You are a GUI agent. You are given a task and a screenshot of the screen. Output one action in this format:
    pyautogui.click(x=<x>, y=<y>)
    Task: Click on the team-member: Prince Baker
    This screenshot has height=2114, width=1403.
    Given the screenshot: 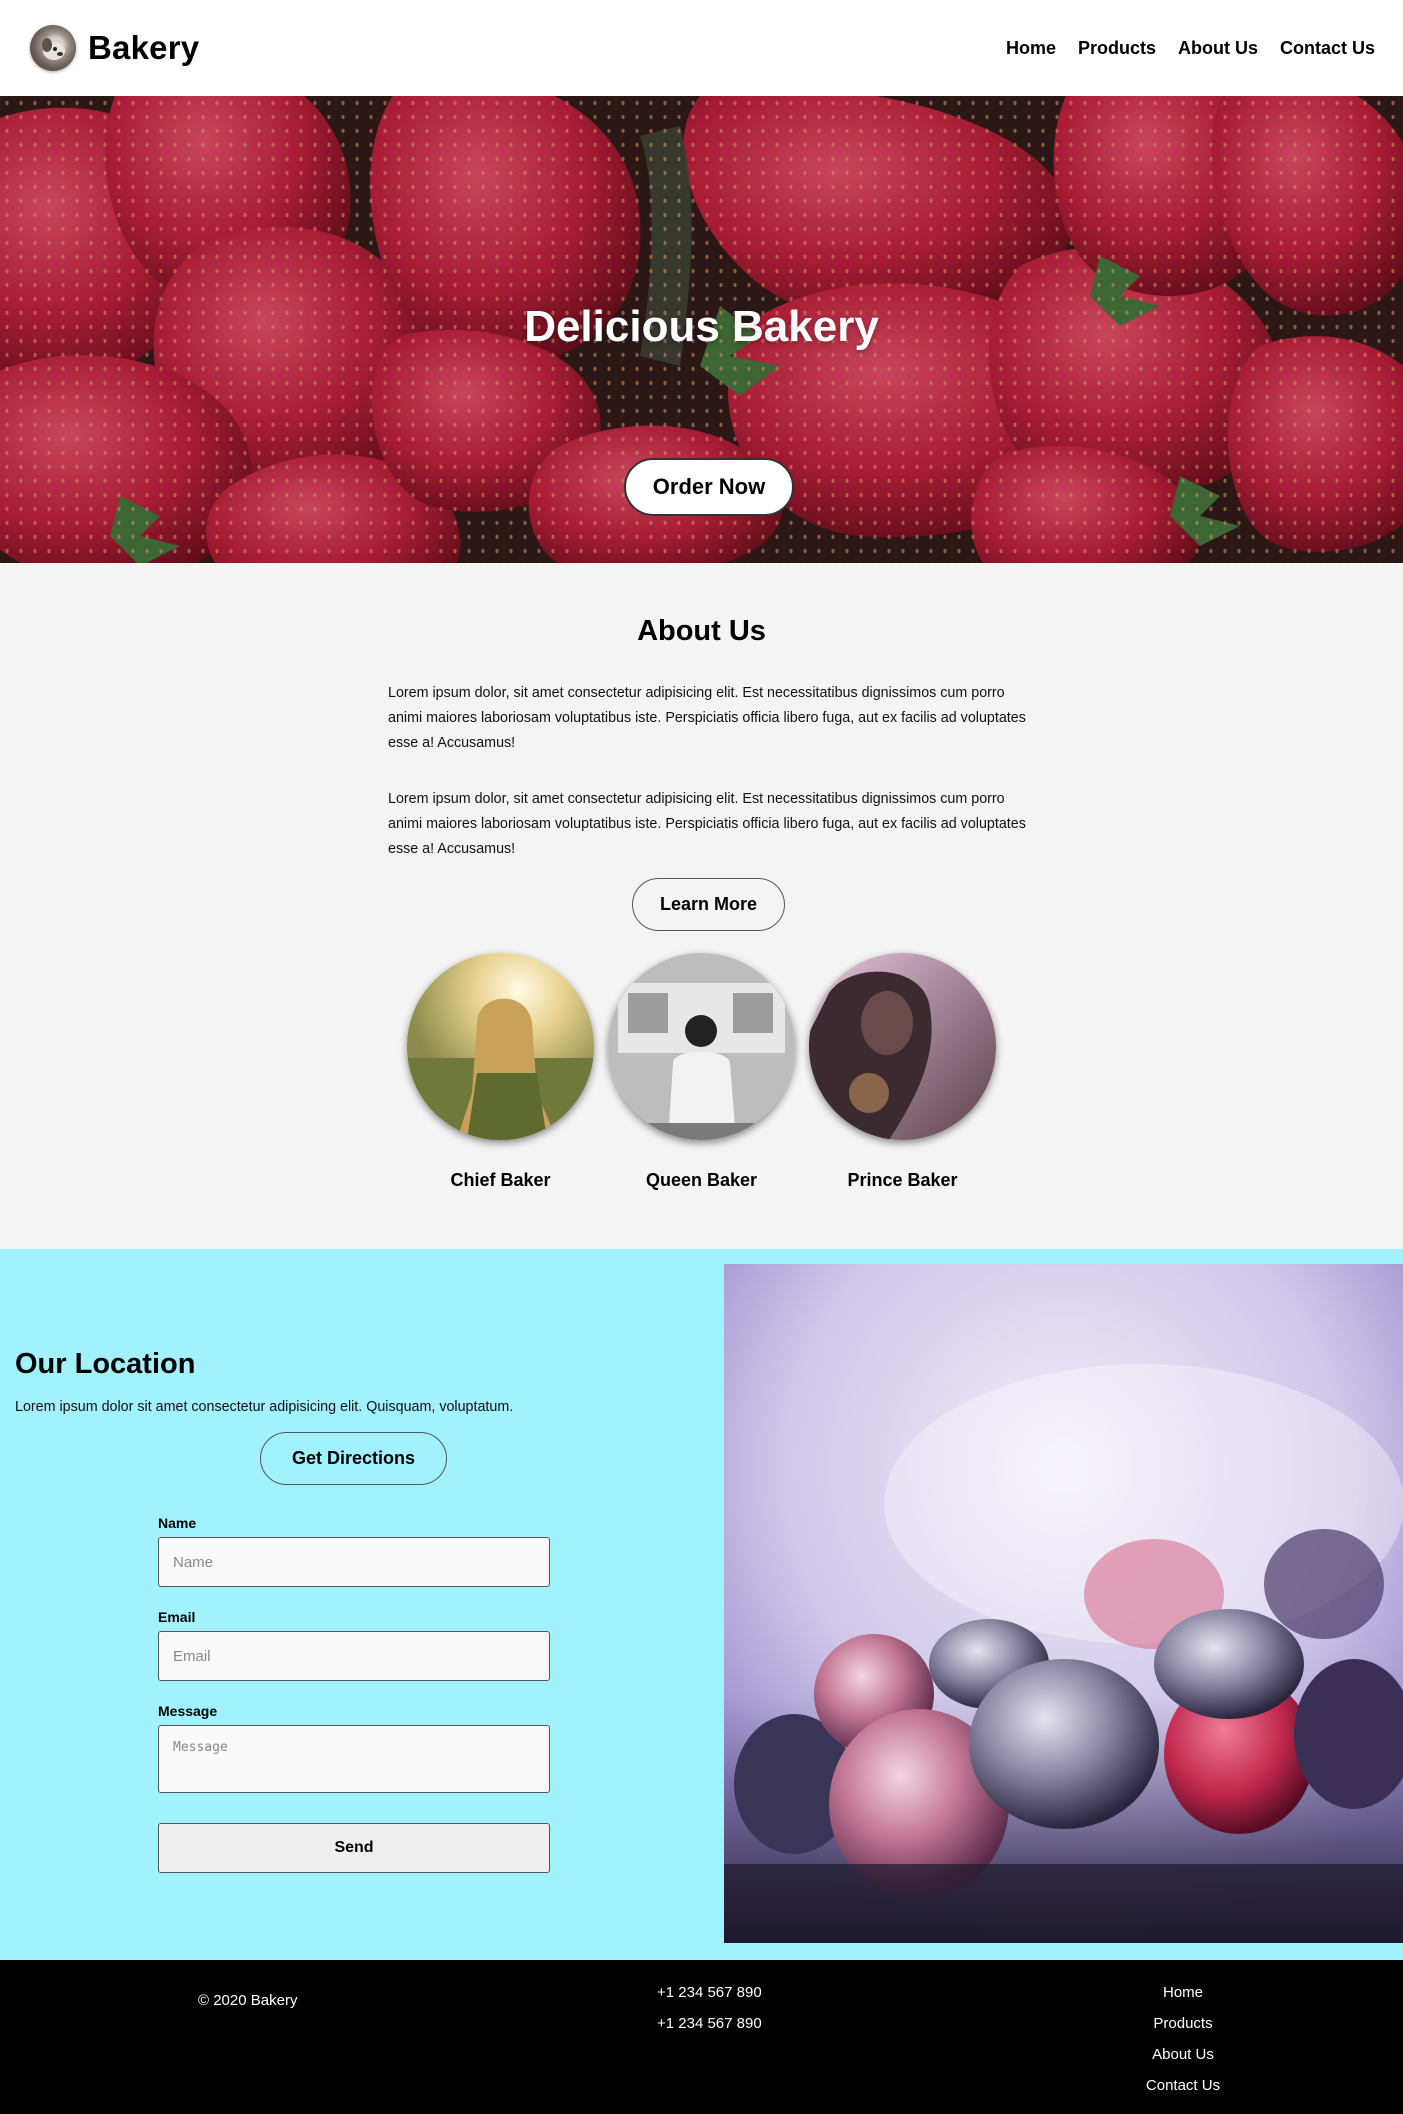 What is the action you would take?
    pyautogui.click(x=902, y=1072)
    